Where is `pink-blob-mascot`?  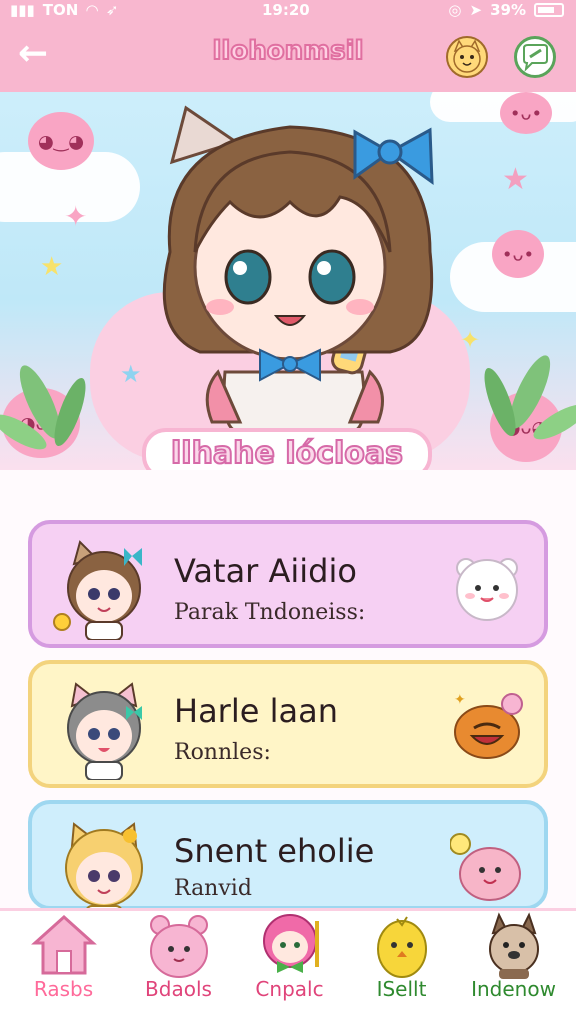
pink-blob-mascot is located at coordinates (485, 867).